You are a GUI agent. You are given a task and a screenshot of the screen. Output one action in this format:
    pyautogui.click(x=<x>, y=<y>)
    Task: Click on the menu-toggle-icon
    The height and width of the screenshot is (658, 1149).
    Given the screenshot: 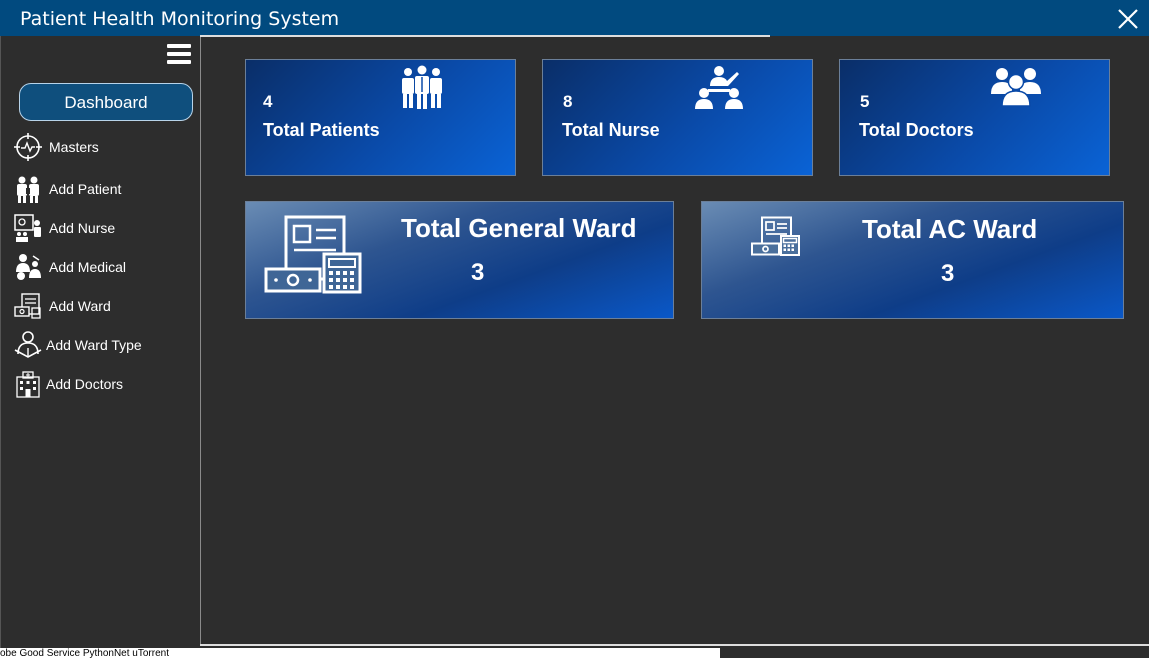 What is the action you would take?
    pyautogui.click(x=179, y=54)
    